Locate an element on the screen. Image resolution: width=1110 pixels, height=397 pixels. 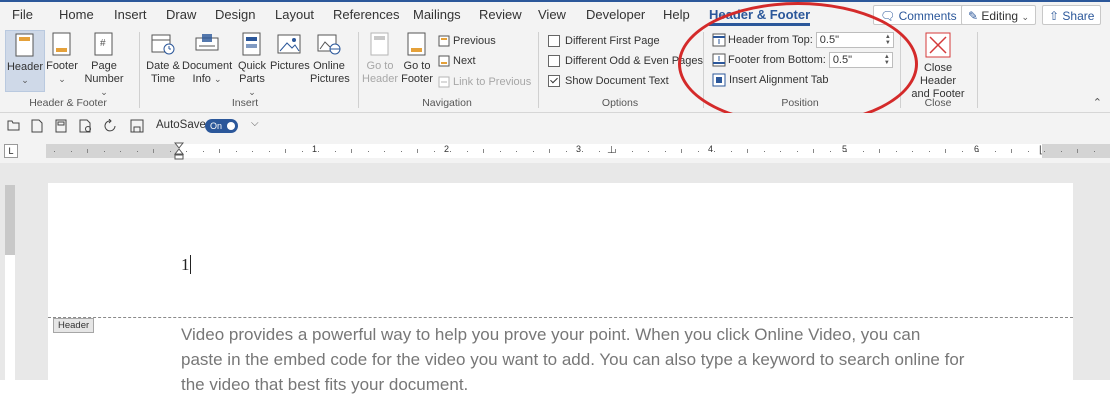
tab-mailings: Mailings is located at coordinates (437, 14).